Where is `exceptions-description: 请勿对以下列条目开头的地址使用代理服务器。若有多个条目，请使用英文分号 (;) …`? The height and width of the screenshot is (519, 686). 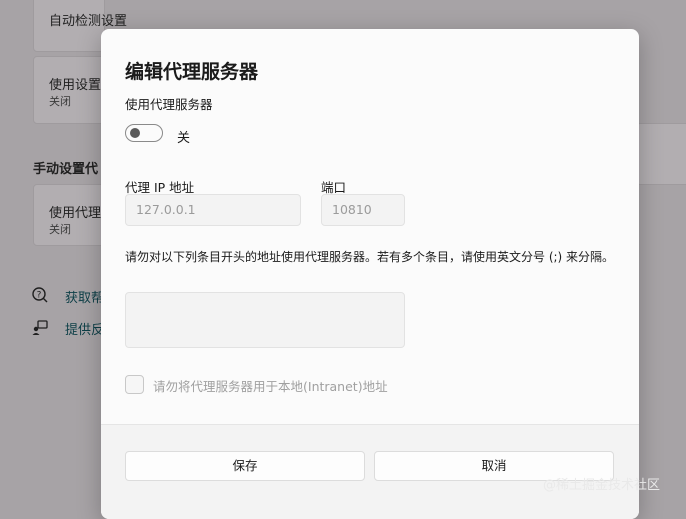
exceptions-description: 请勿对以下列条目开头的地址使用代理服务器。若有多个条目，请使用英文分号 (;) … is located at coordinates (370, 257).